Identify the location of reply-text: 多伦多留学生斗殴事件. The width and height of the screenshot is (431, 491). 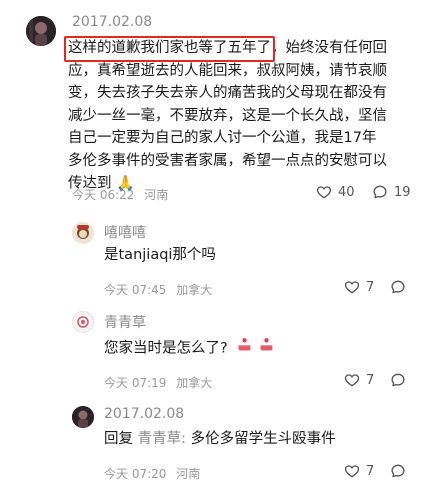
(263, 439).